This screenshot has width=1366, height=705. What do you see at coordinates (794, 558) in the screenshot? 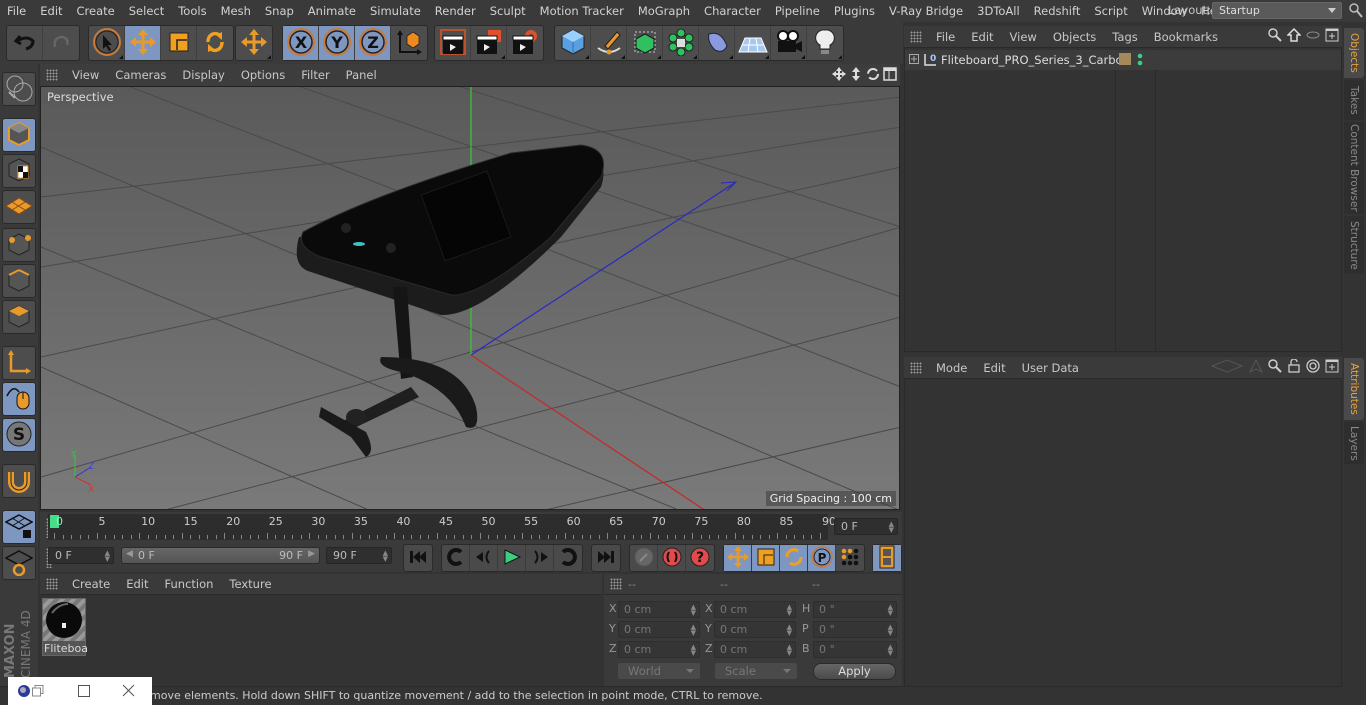
I see `key-rotation-button` at bounding box center [794, 558].